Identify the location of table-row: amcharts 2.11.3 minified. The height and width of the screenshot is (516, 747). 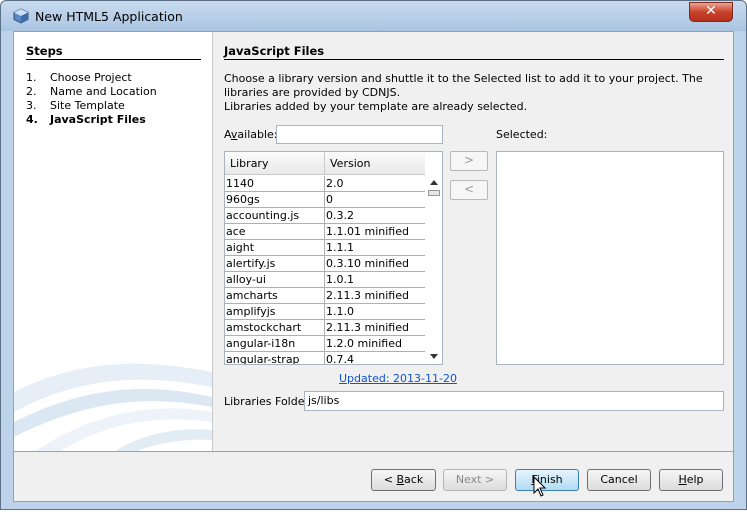
(325, 296).